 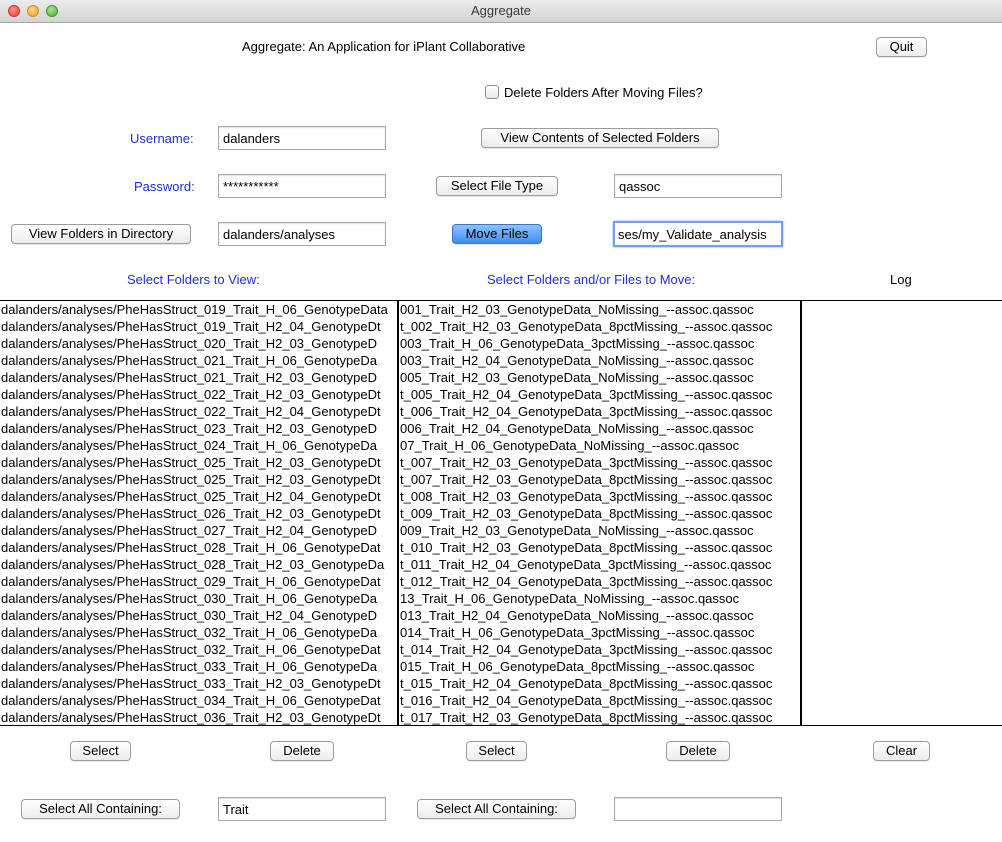 What do you see at coordinates (100, 751) in the screenshot?
I see `select-folders-button: Select` at bounding box center [100, 751].